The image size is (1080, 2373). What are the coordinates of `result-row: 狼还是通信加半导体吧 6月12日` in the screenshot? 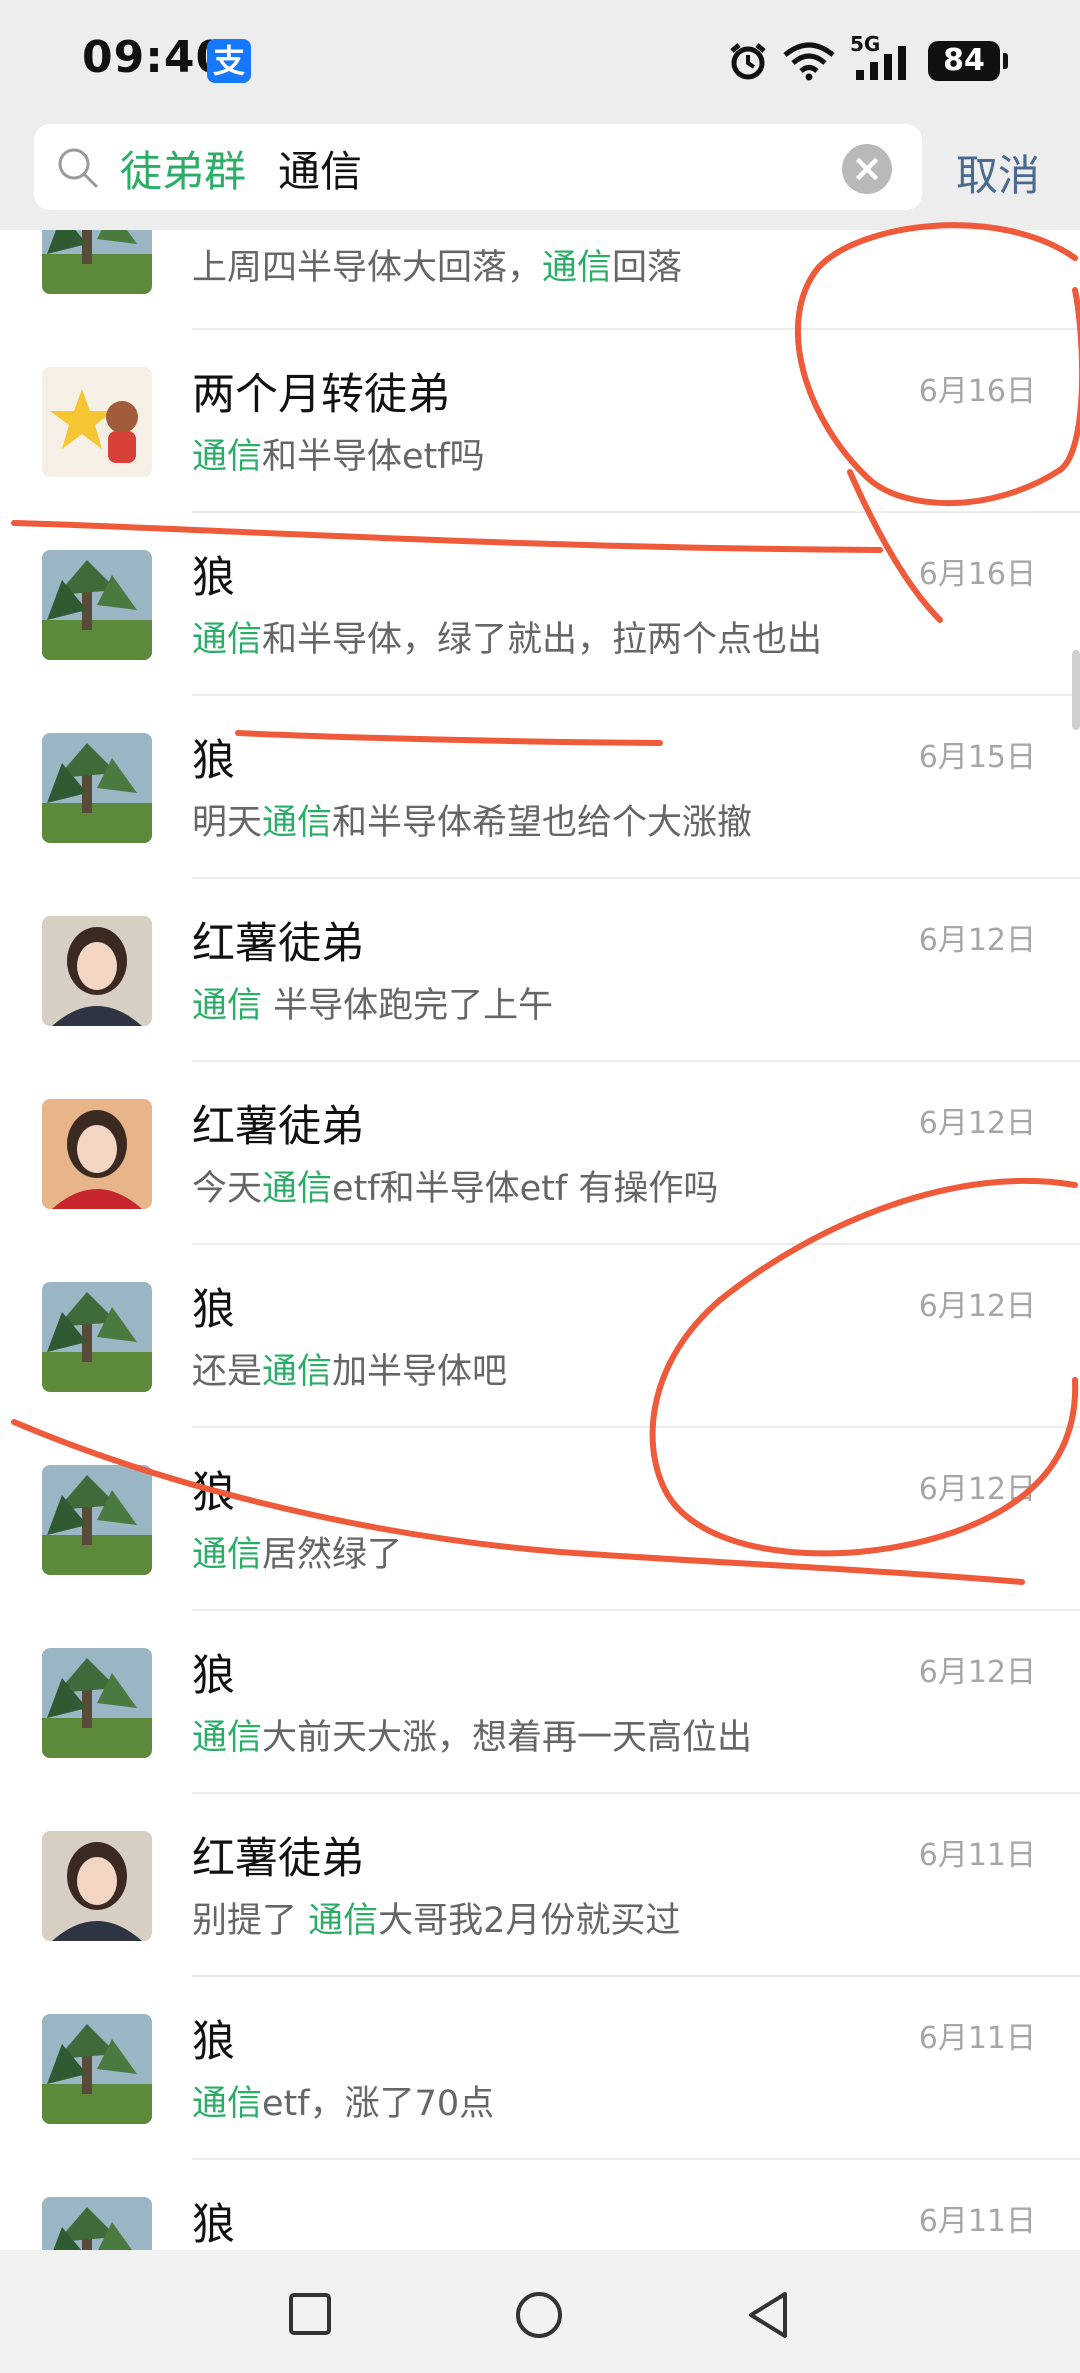 It's located at (540, 1336).